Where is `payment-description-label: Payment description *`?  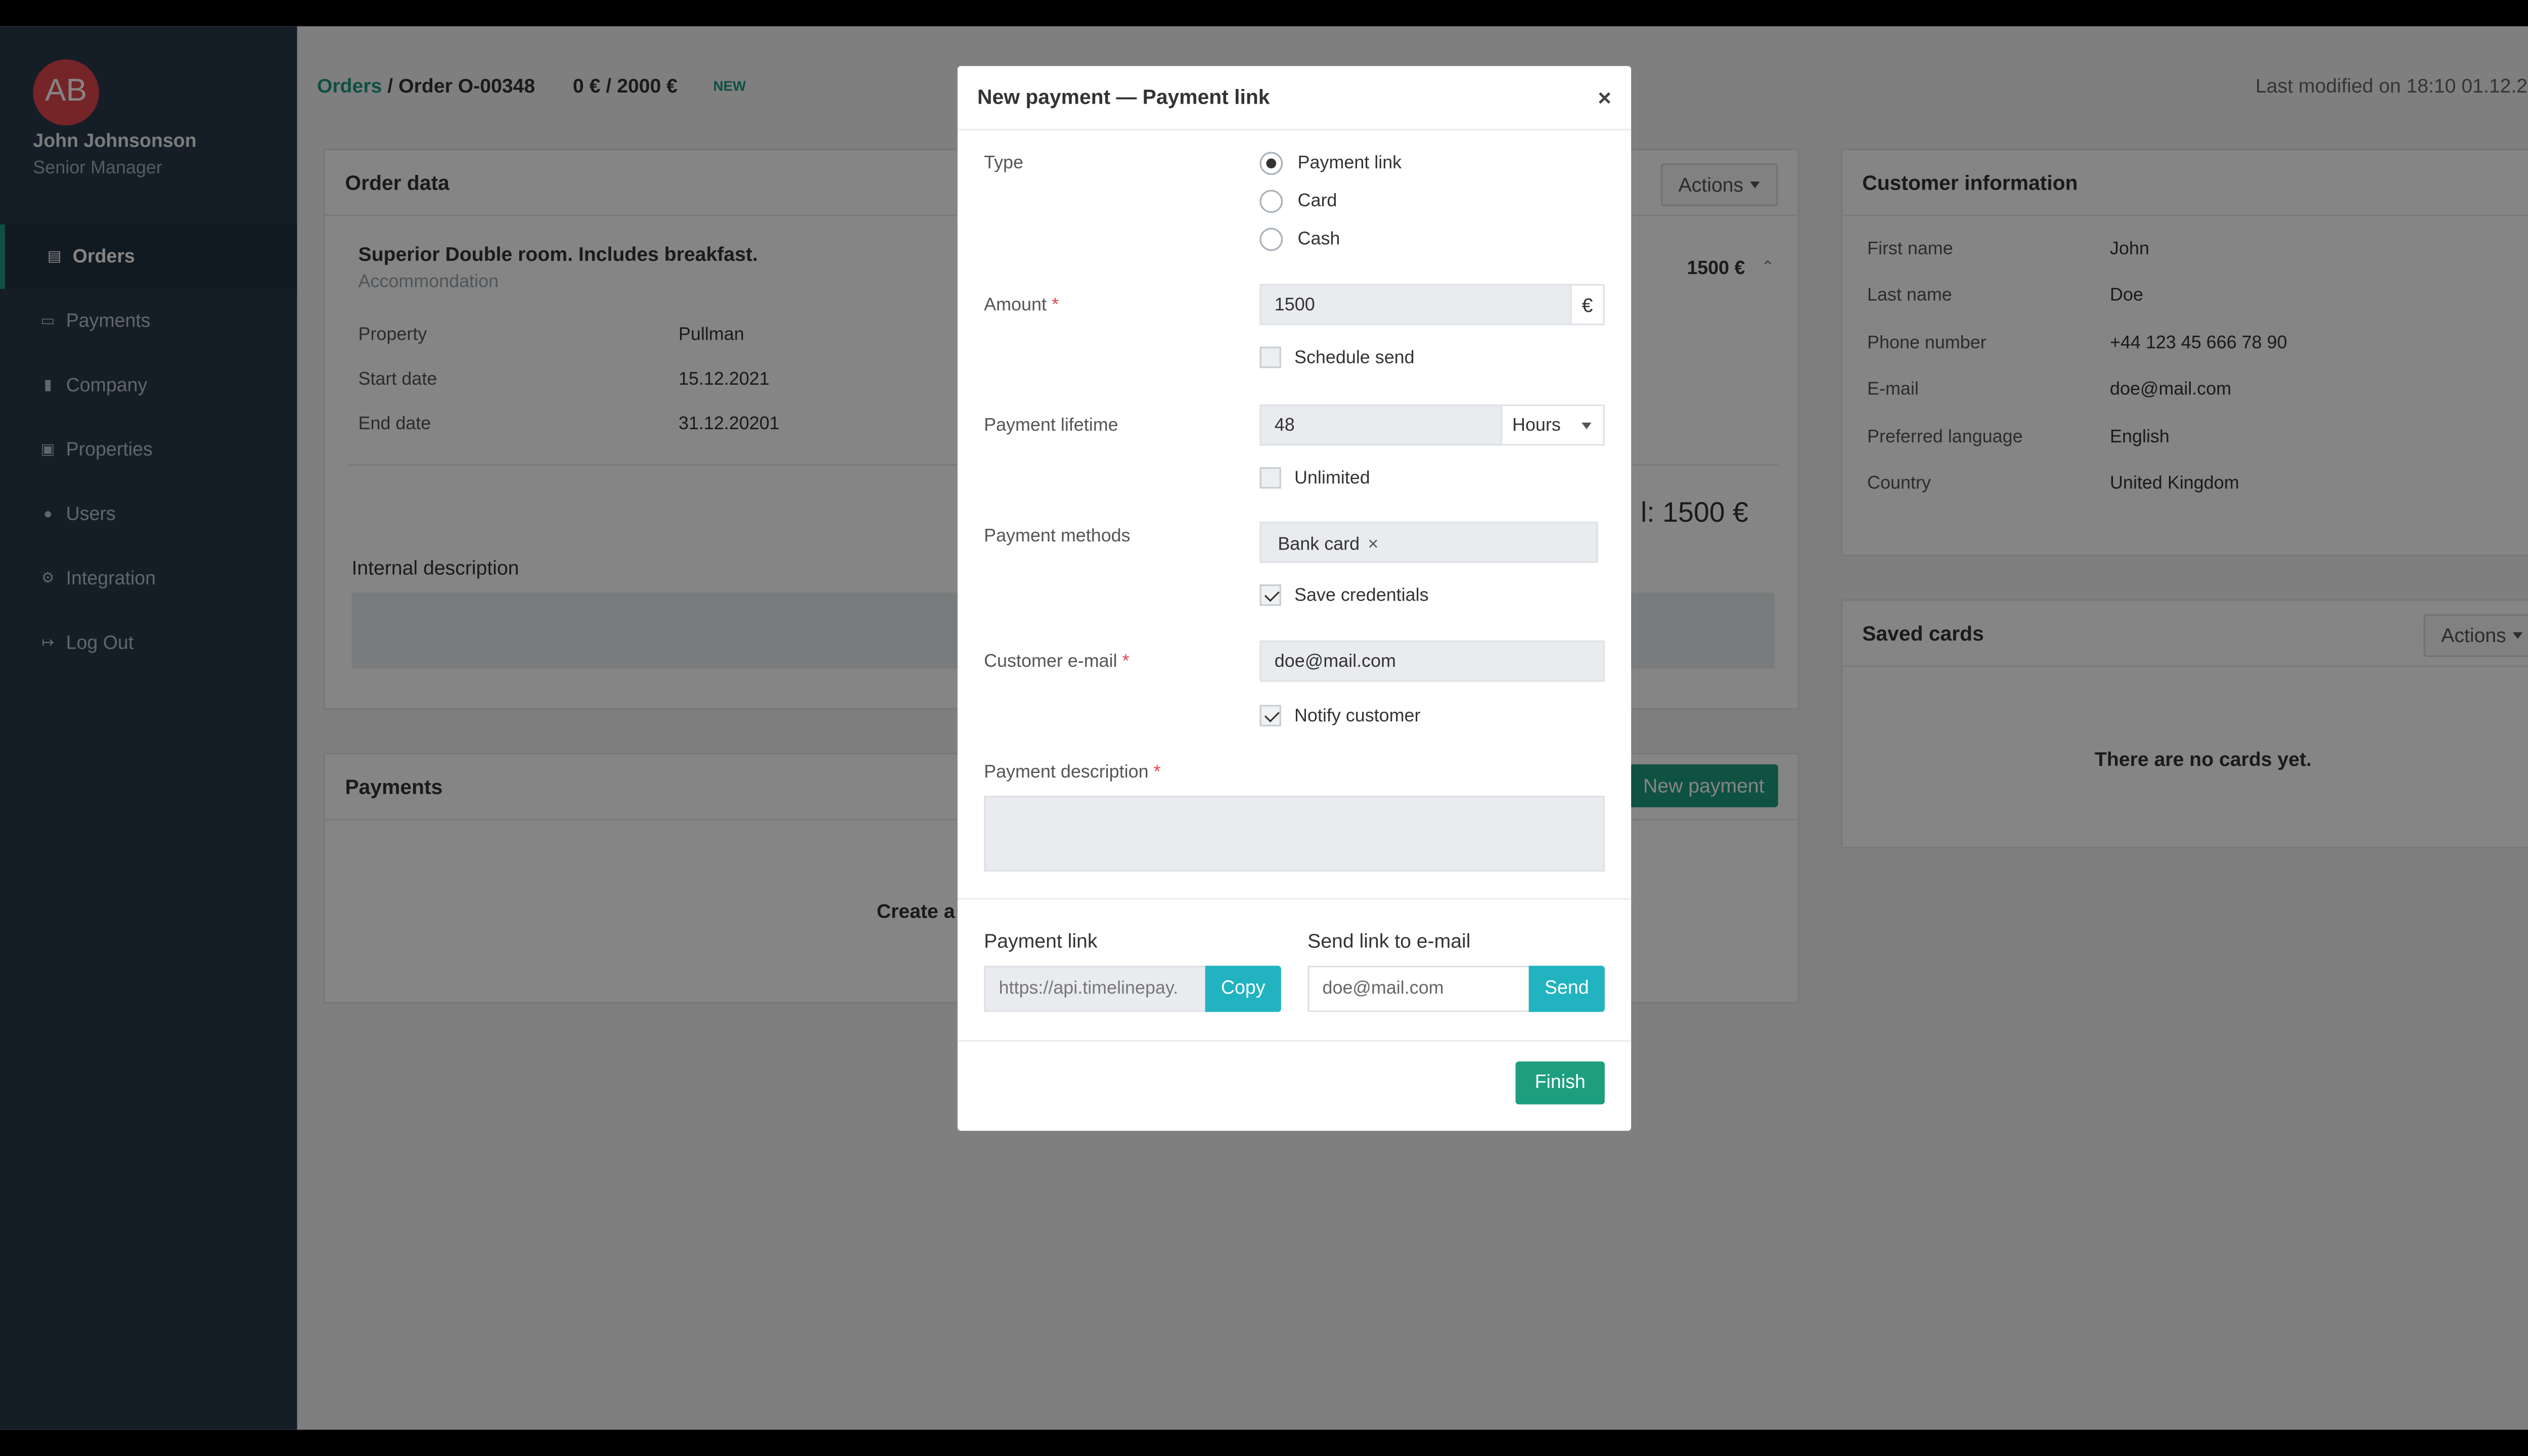 payment-description-label: Payment description * is located at coordinates (1072, 773).